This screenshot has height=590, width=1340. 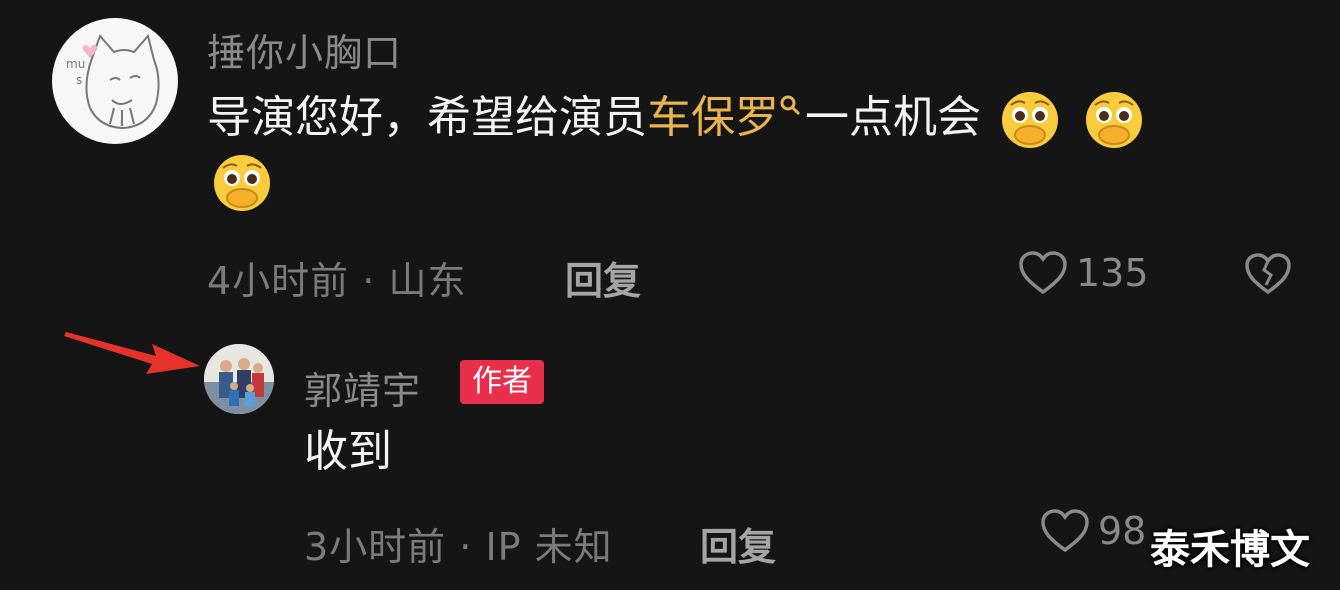 I want to click on avatar: mu s, so click(x=115, y=81).